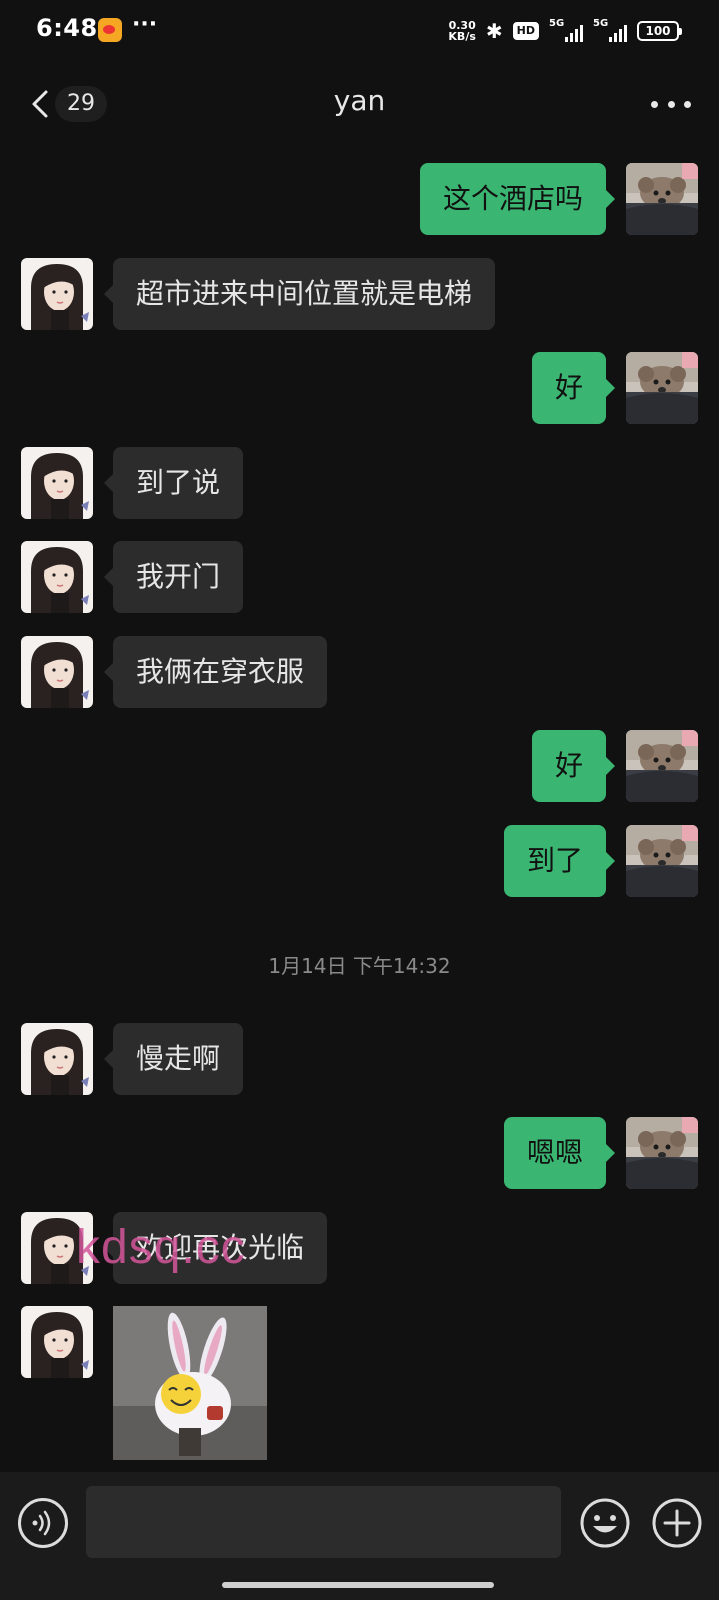 The height and width of the screenshot is (1600, 719). I want to click on message-bubble-self: 这个酒店吗, so click(517, 199).